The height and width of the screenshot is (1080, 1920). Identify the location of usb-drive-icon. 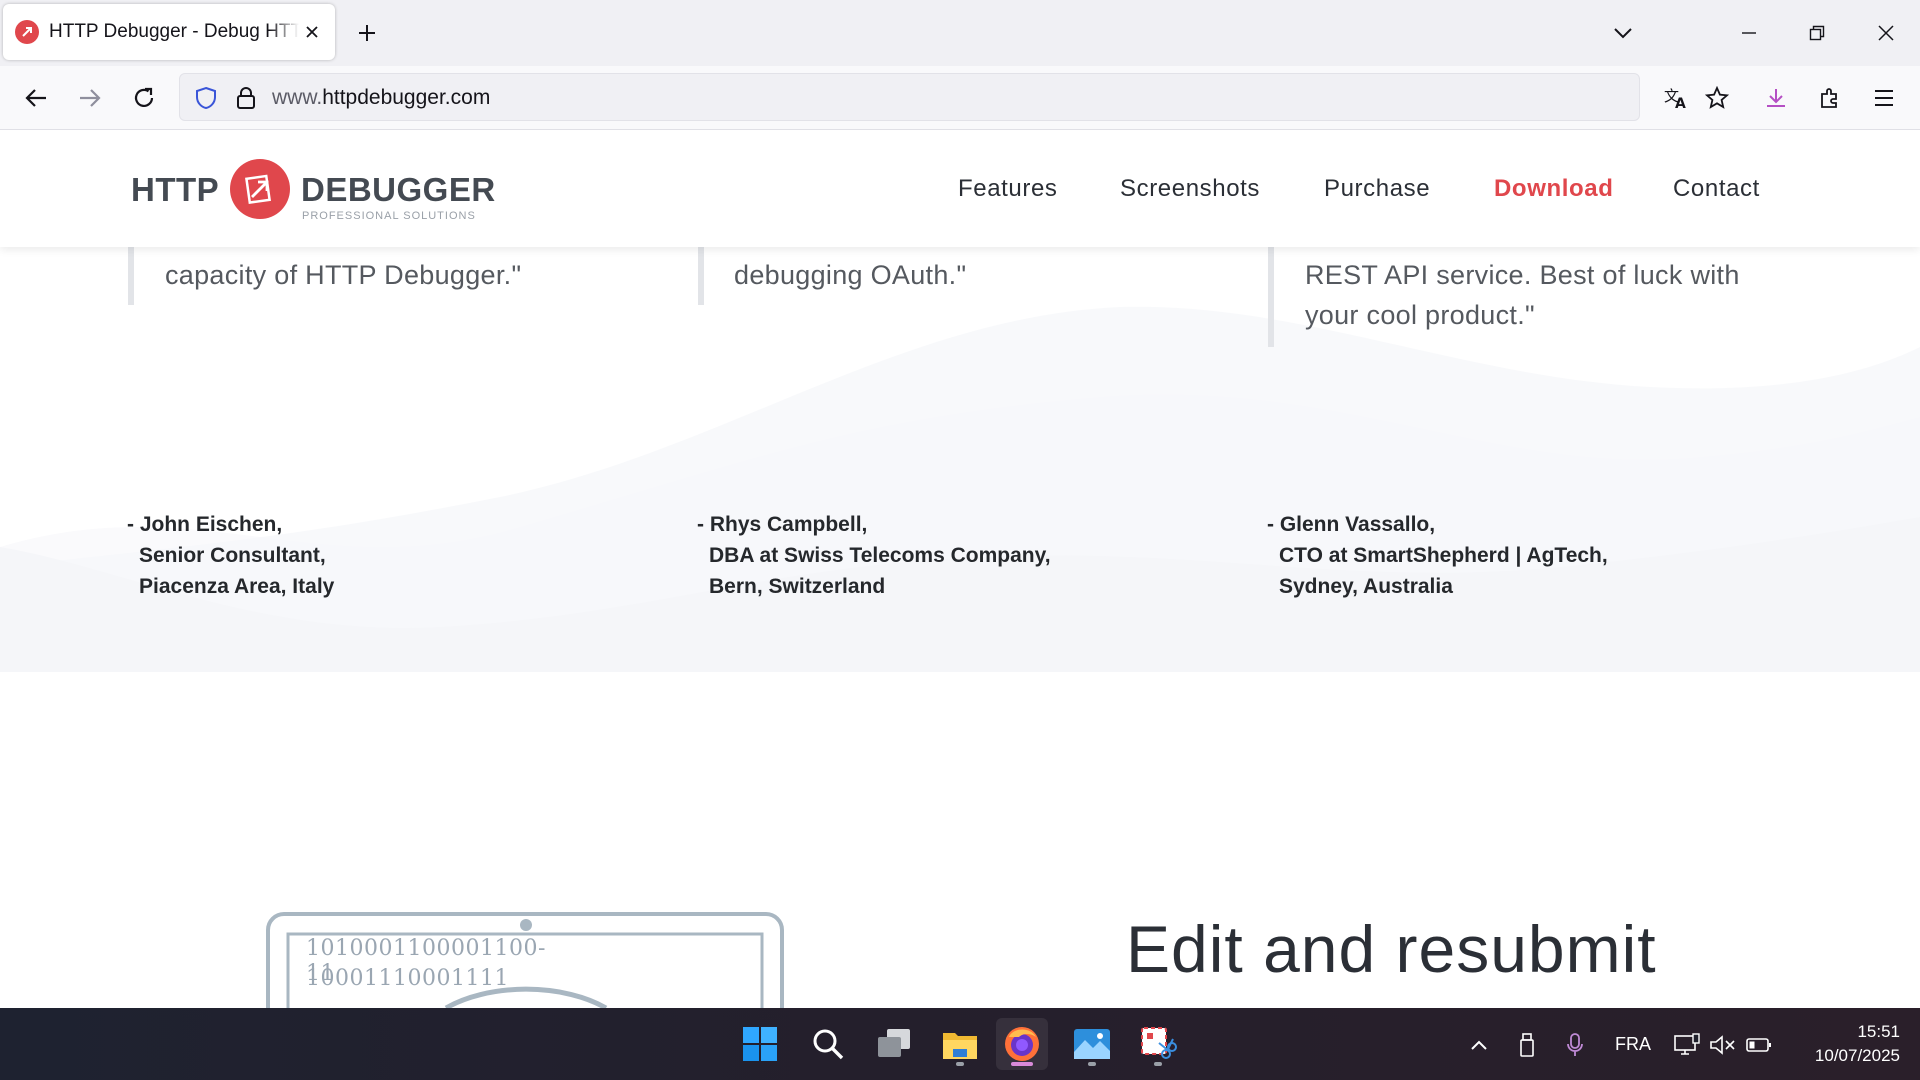
(1527, 1045).